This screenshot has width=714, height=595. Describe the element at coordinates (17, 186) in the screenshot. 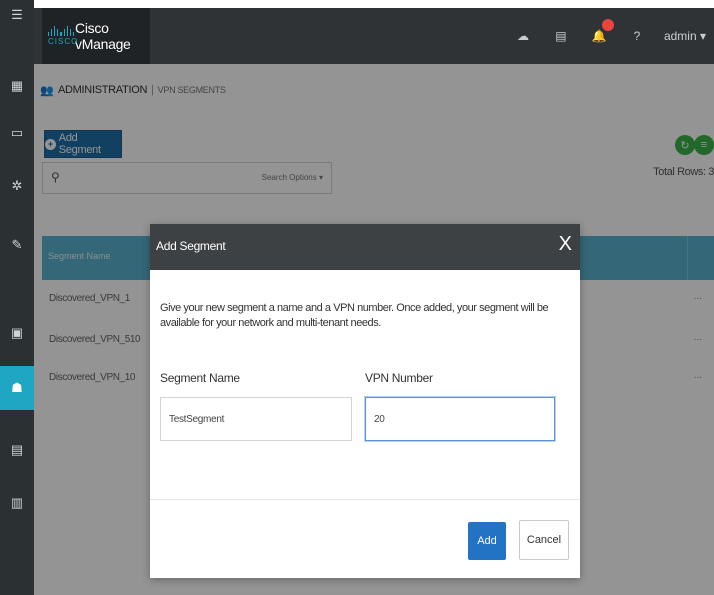

I see `configuration-icon: ✲` at that location.